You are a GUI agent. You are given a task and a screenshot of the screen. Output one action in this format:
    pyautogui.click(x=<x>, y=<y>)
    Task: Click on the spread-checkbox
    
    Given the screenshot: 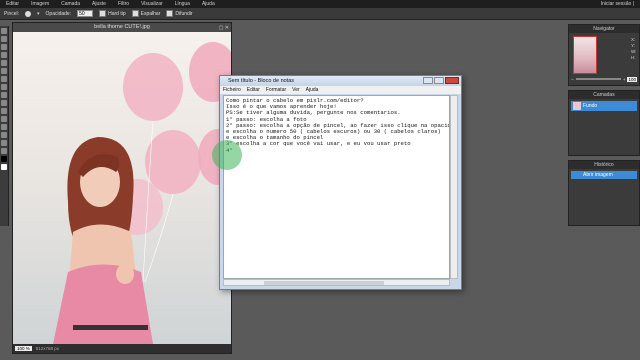 What is the action you would take?
    pyautogui.click(x=135, y=13)
    